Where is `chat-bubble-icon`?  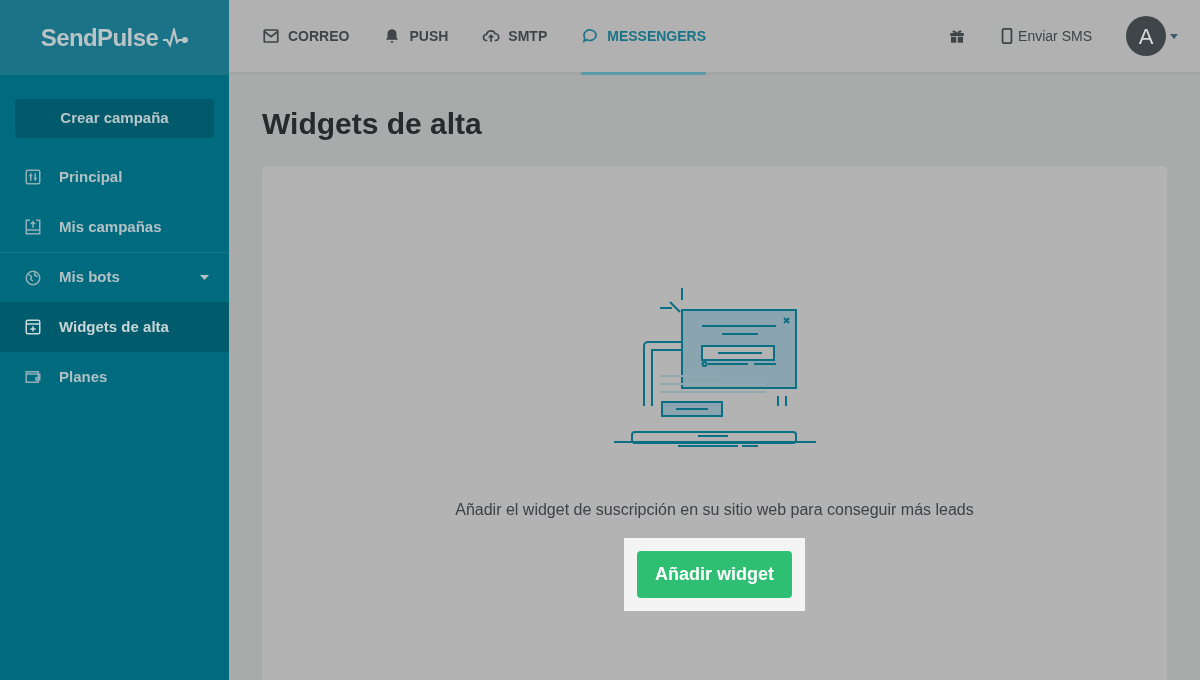 chat-bubble-icon is located at coordinates (590, 36).